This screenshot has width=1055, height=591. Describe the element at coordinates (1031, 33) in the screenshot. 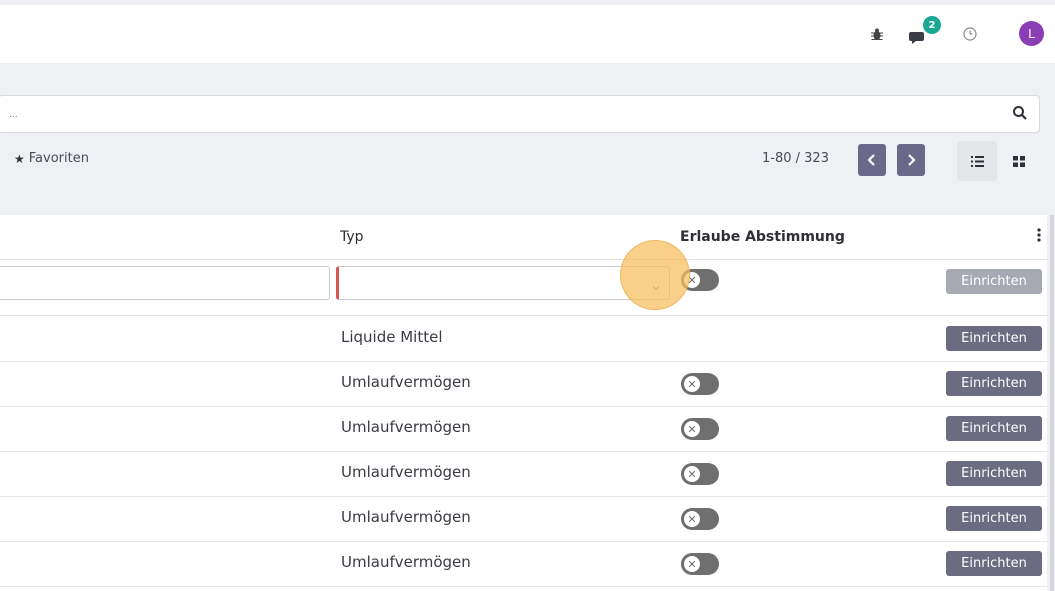

I see `user-avatar: L` at that location.